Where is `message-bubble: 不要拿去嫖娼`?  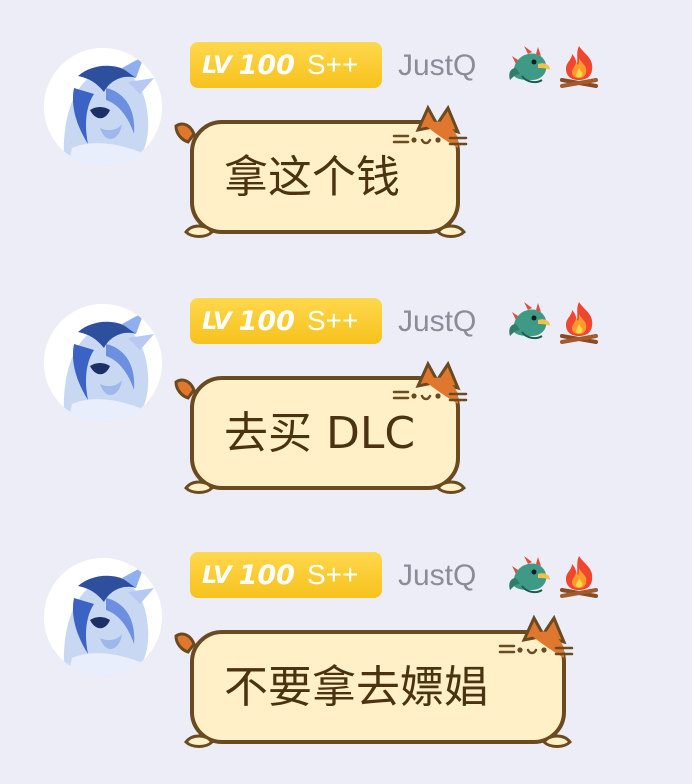 message-bubble: 不要拿去嫖娼 is located at coordinates (376, 687).